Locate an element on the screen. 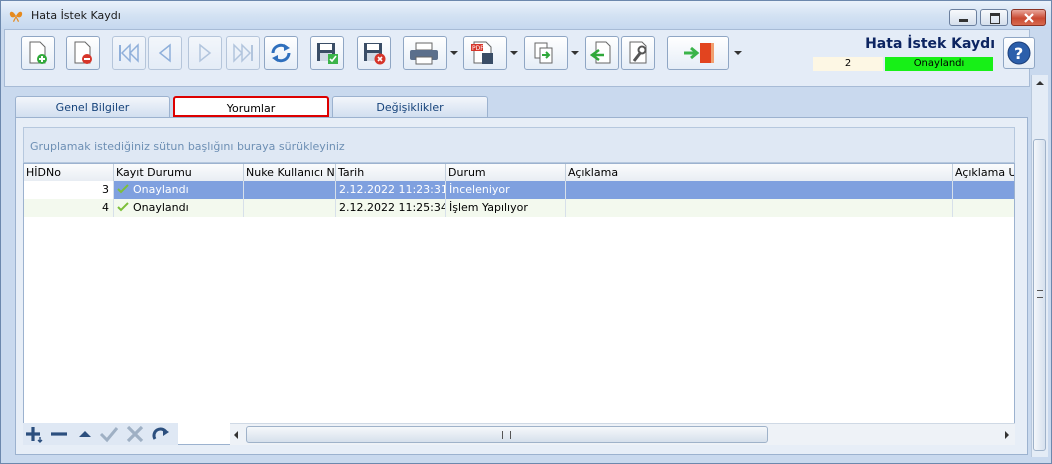 The width and height of the screenshot is (1052, 464). cell-durum: İşlem Yapılıyor is located at coordinates (506, 208).